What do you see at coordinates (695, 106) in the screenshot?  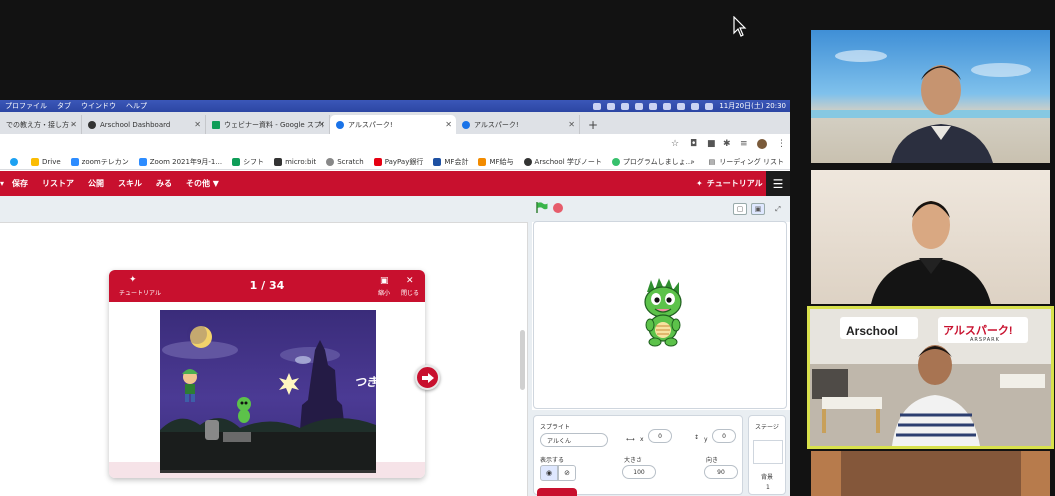 I see `wifi-icon` at bounding box center [695, 106].